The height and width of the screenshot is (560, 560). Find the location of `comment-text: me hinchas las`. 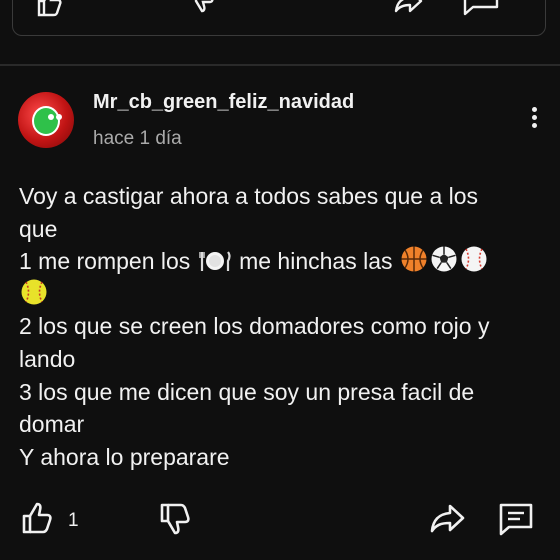

comment-text: me hinchas las is located at coordinates (316, 261).